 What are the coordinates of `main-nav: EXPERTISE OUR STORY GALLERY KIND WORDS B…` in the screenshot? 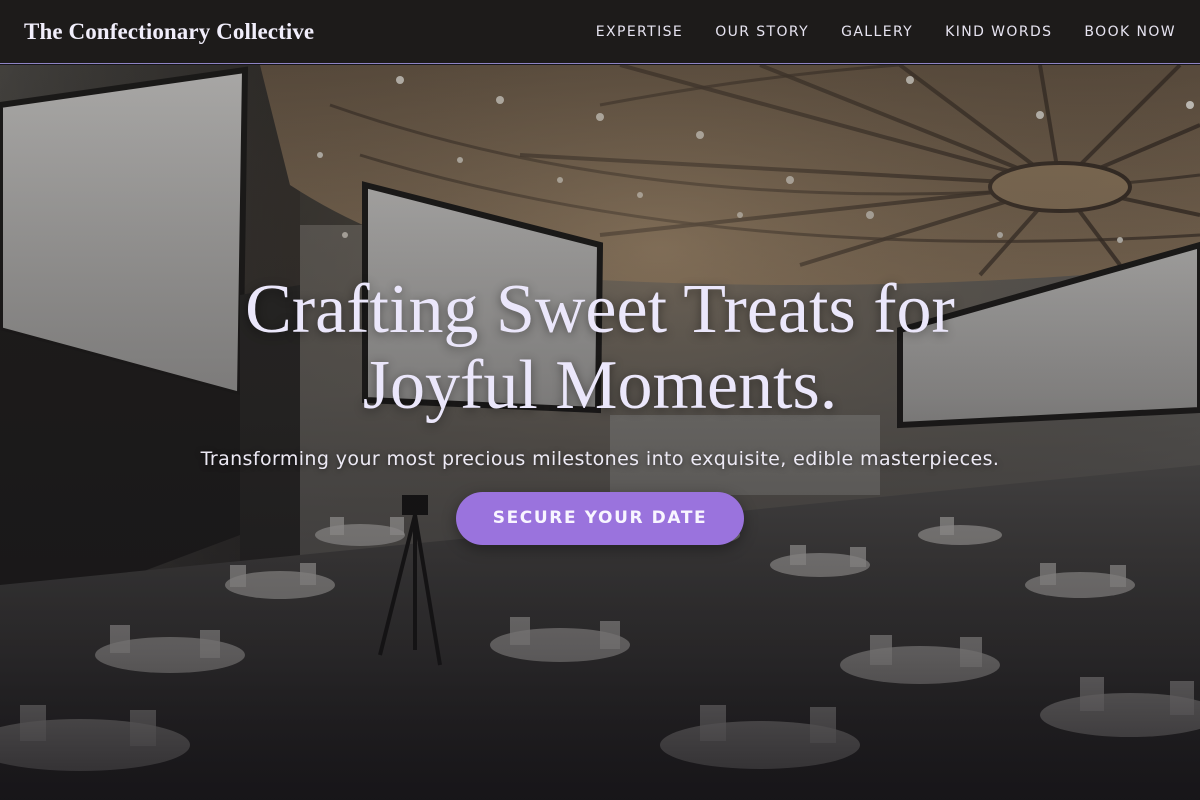 It's located at (870, 32).